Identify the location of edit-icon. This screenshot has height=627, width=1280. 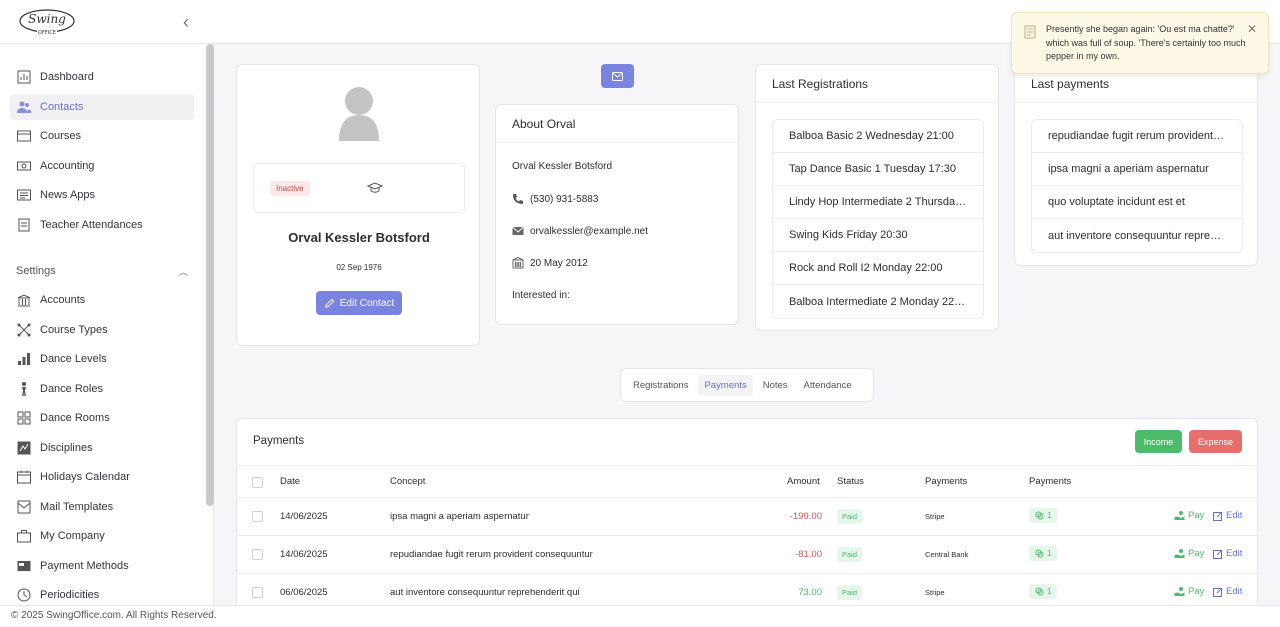
(1218, 554).